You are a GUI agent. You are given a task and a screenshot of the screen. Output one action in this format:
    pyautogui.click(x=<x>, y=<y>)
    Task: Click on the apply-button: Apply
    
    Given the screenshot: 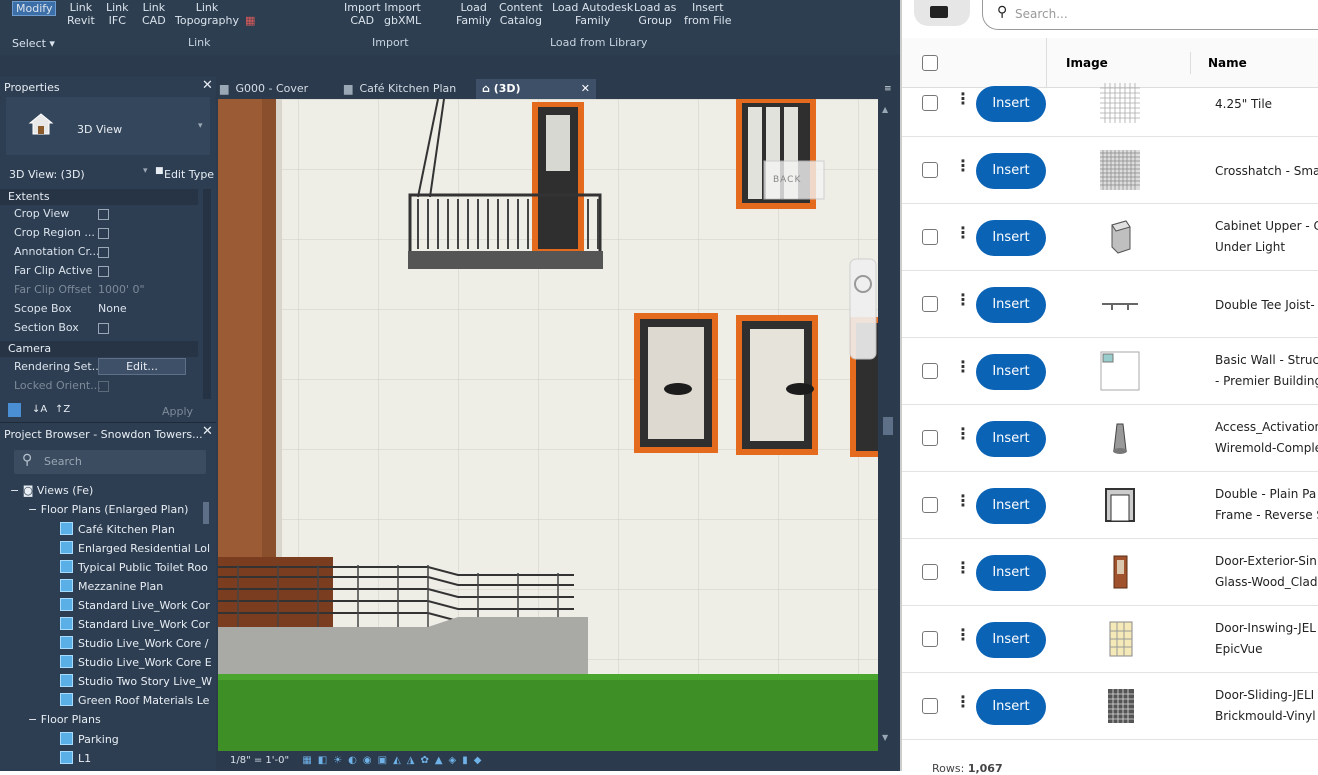 What is the action you would take?
    pyautogui.click(x=177, y=411)
    